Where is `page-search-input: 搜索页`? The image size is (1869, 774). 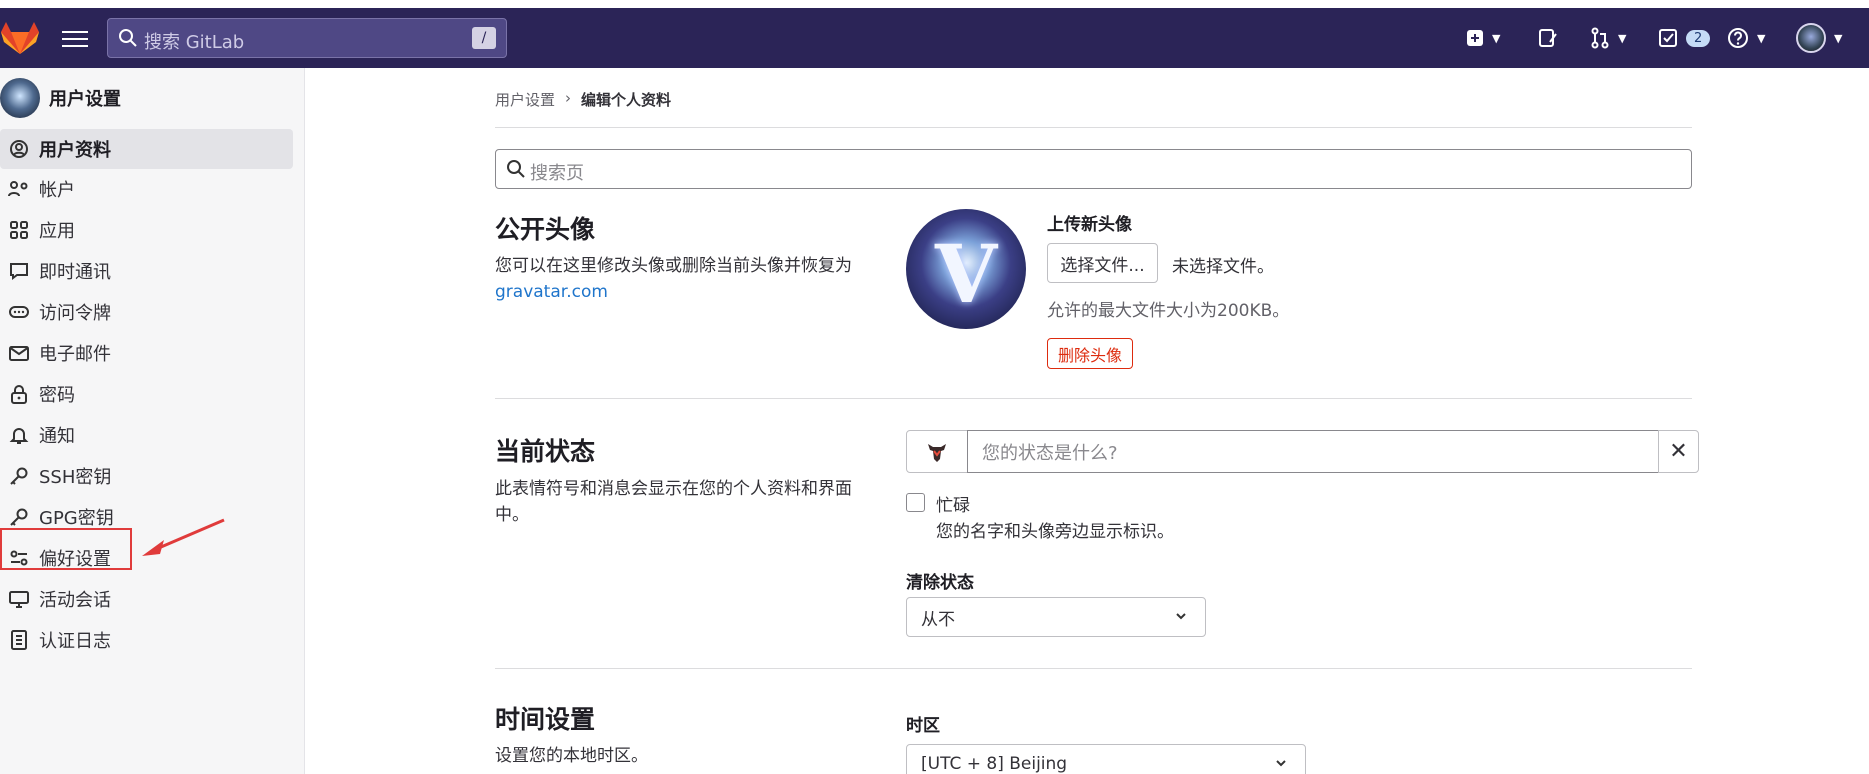 page-search-input: 搜索页 is located at coordinates (1093, 169).